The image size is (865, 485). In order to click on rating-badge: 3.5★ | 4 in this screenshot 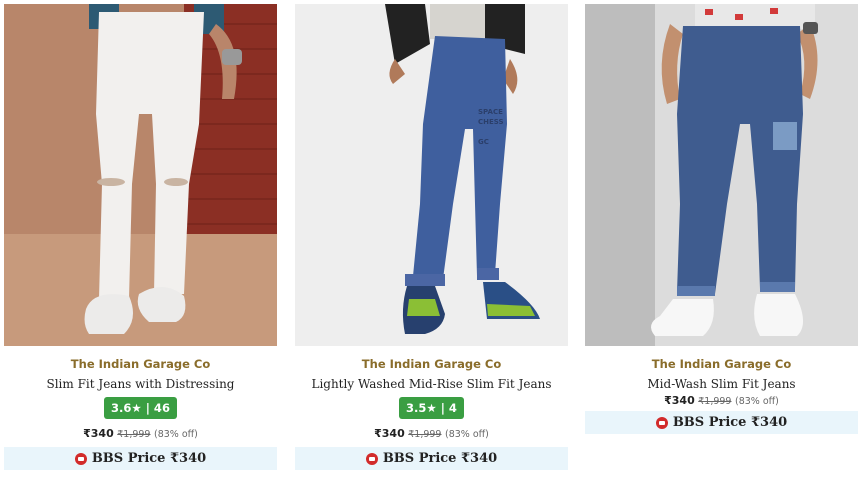, I will do `click(431, 408)`.